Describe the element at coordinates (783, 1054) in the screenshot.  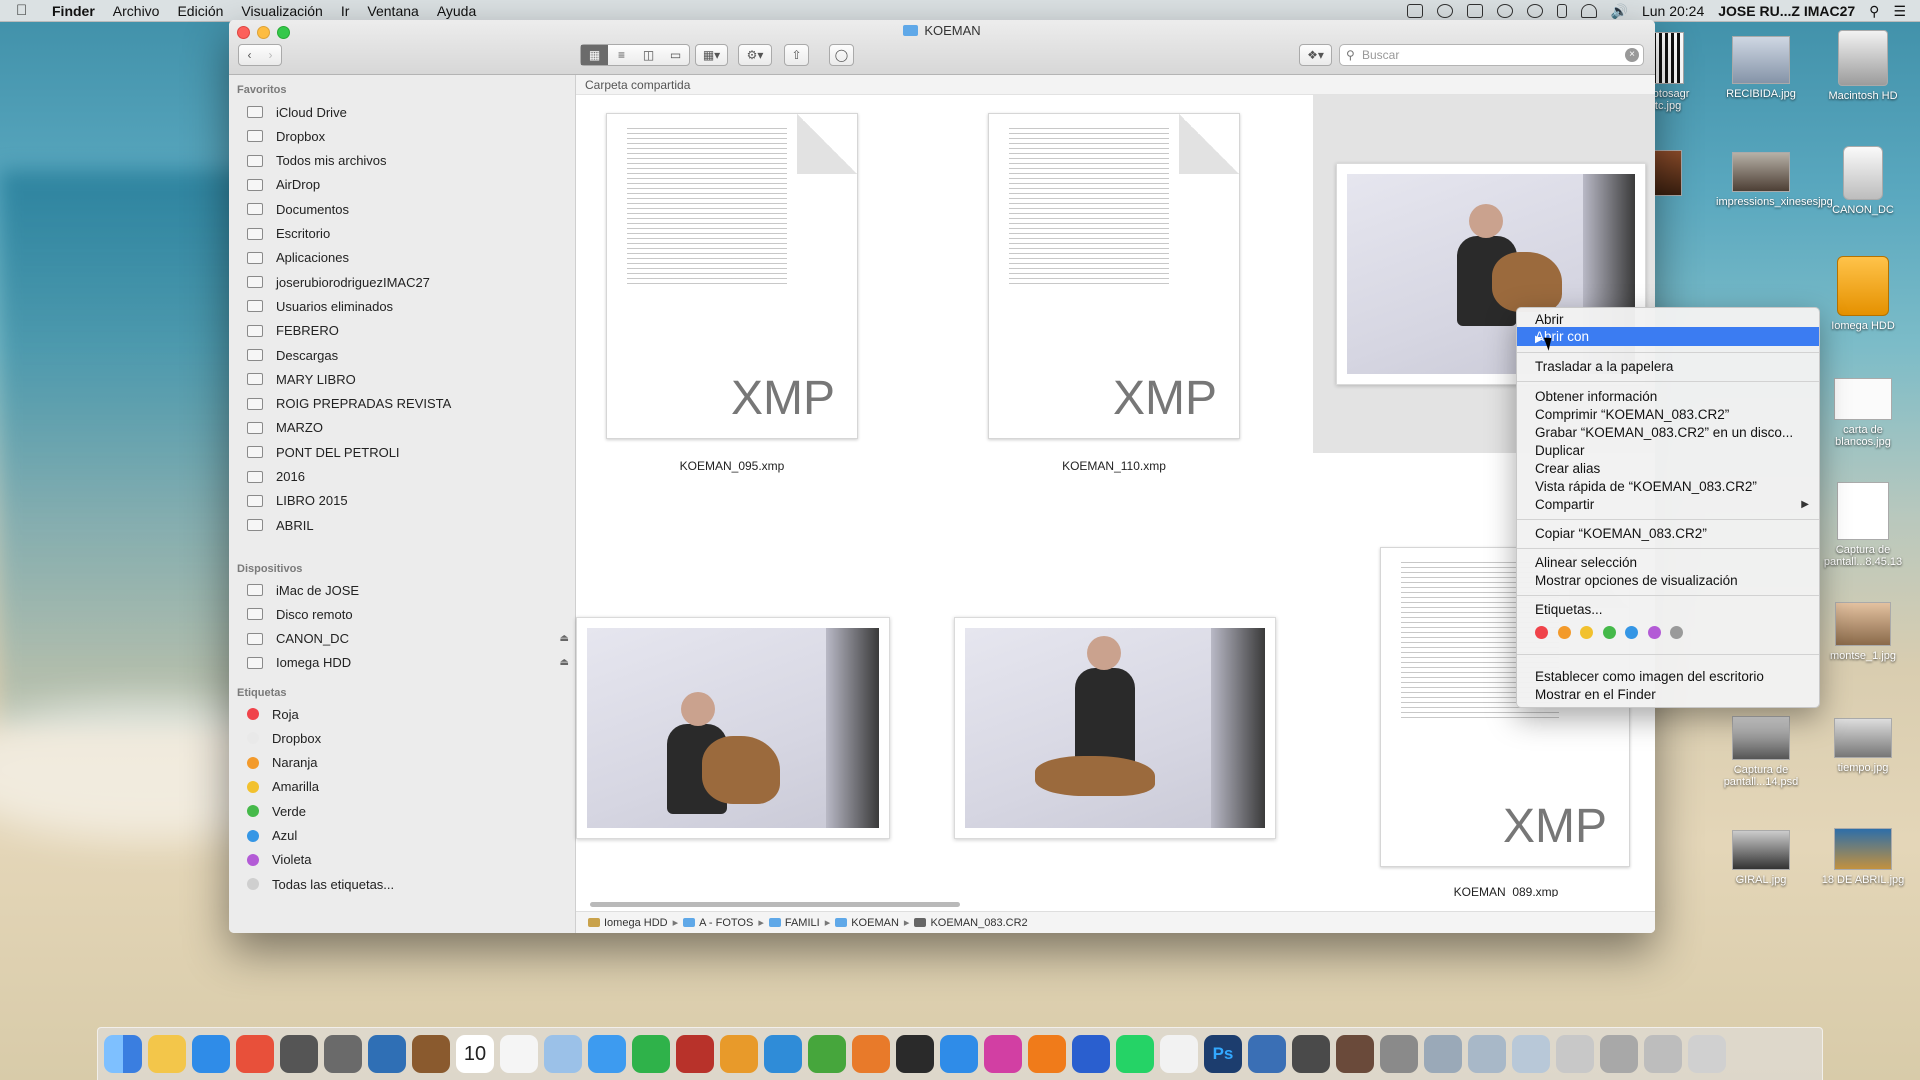
I see `keynote-icon` at that location.